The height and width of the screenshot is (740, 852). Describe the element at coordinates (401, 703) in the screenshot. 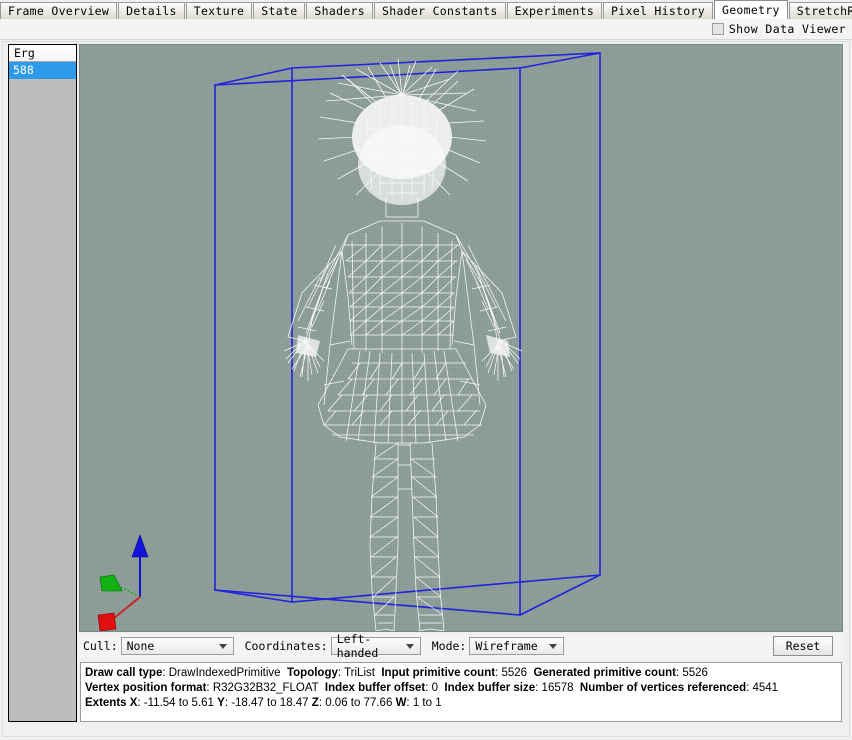

I see `info-key: W` at that location.